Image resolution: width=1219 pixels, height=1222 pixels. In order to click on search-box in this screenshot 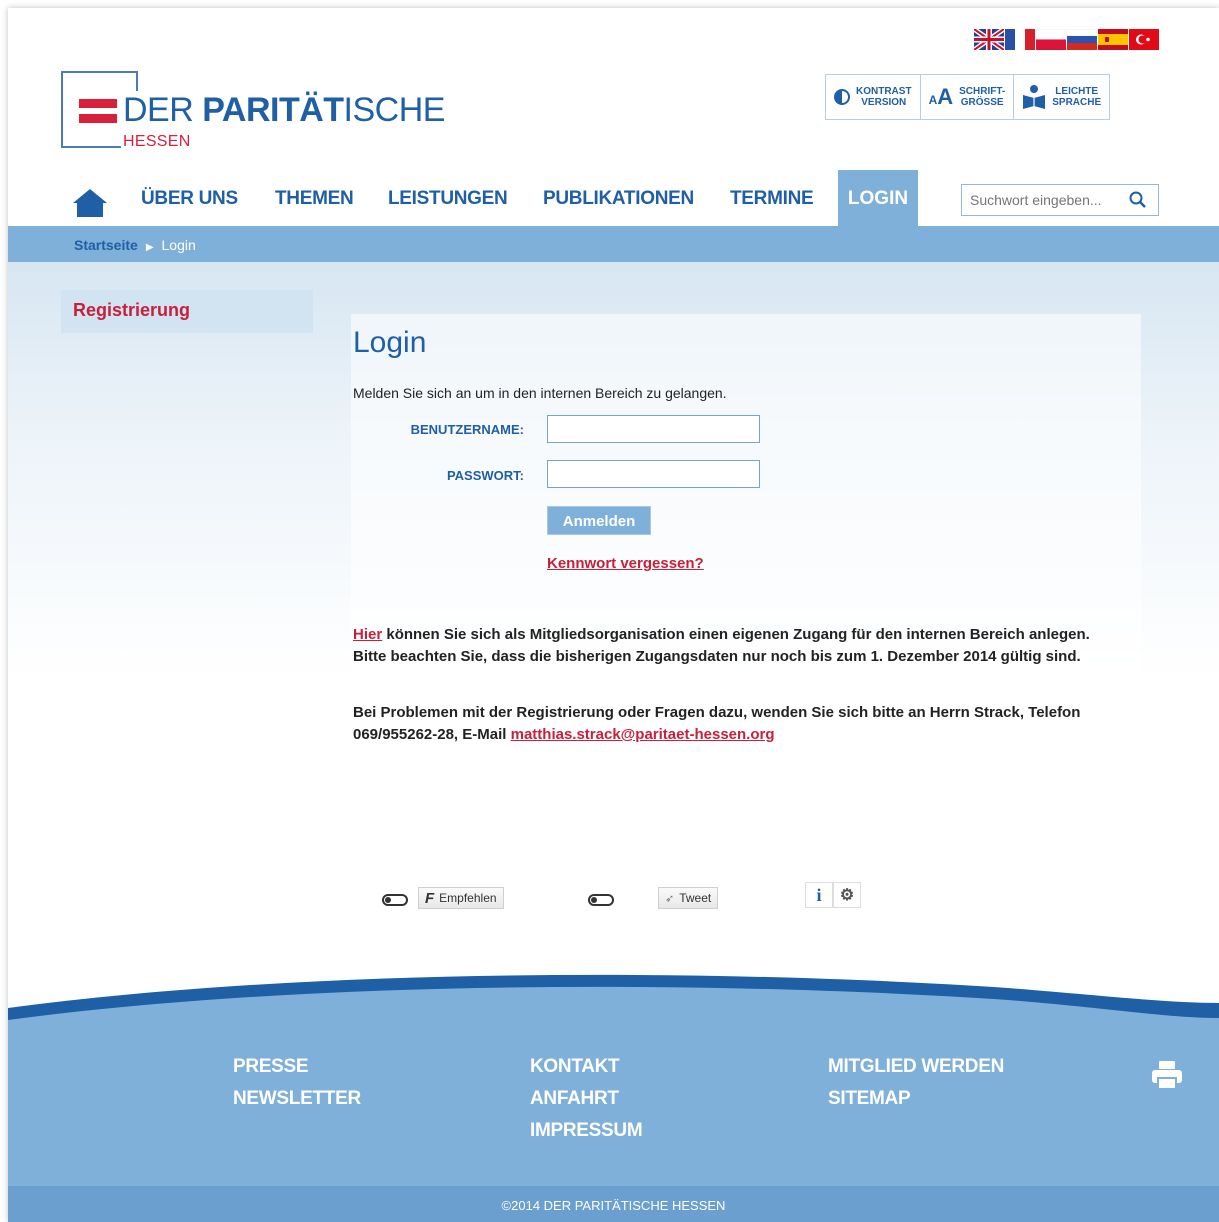, I will do `click(1060, 200)`.